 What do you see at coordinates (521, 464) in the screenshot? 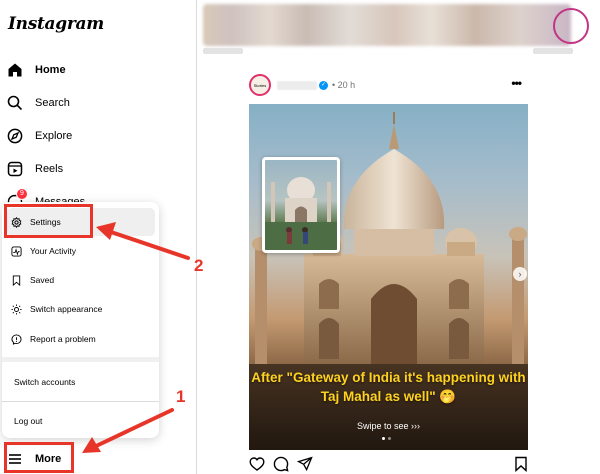
I see `save-bookmark-icon` at bounding box center [521, 464].